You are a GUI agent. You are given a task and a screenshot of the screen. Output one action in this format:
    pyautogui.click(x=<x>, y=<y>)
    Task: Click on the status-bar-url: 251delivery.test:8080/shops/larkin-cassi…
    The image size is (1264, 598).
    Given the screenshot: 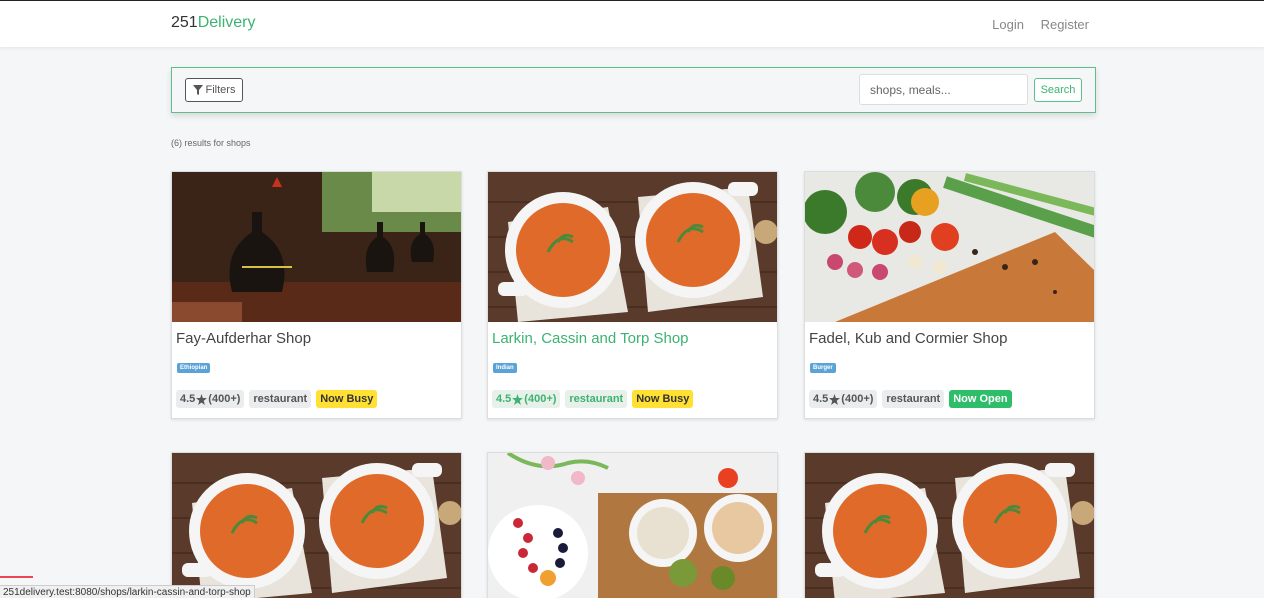 What is the action you would take?
    pyautogui.click(x=127, y=591)
    